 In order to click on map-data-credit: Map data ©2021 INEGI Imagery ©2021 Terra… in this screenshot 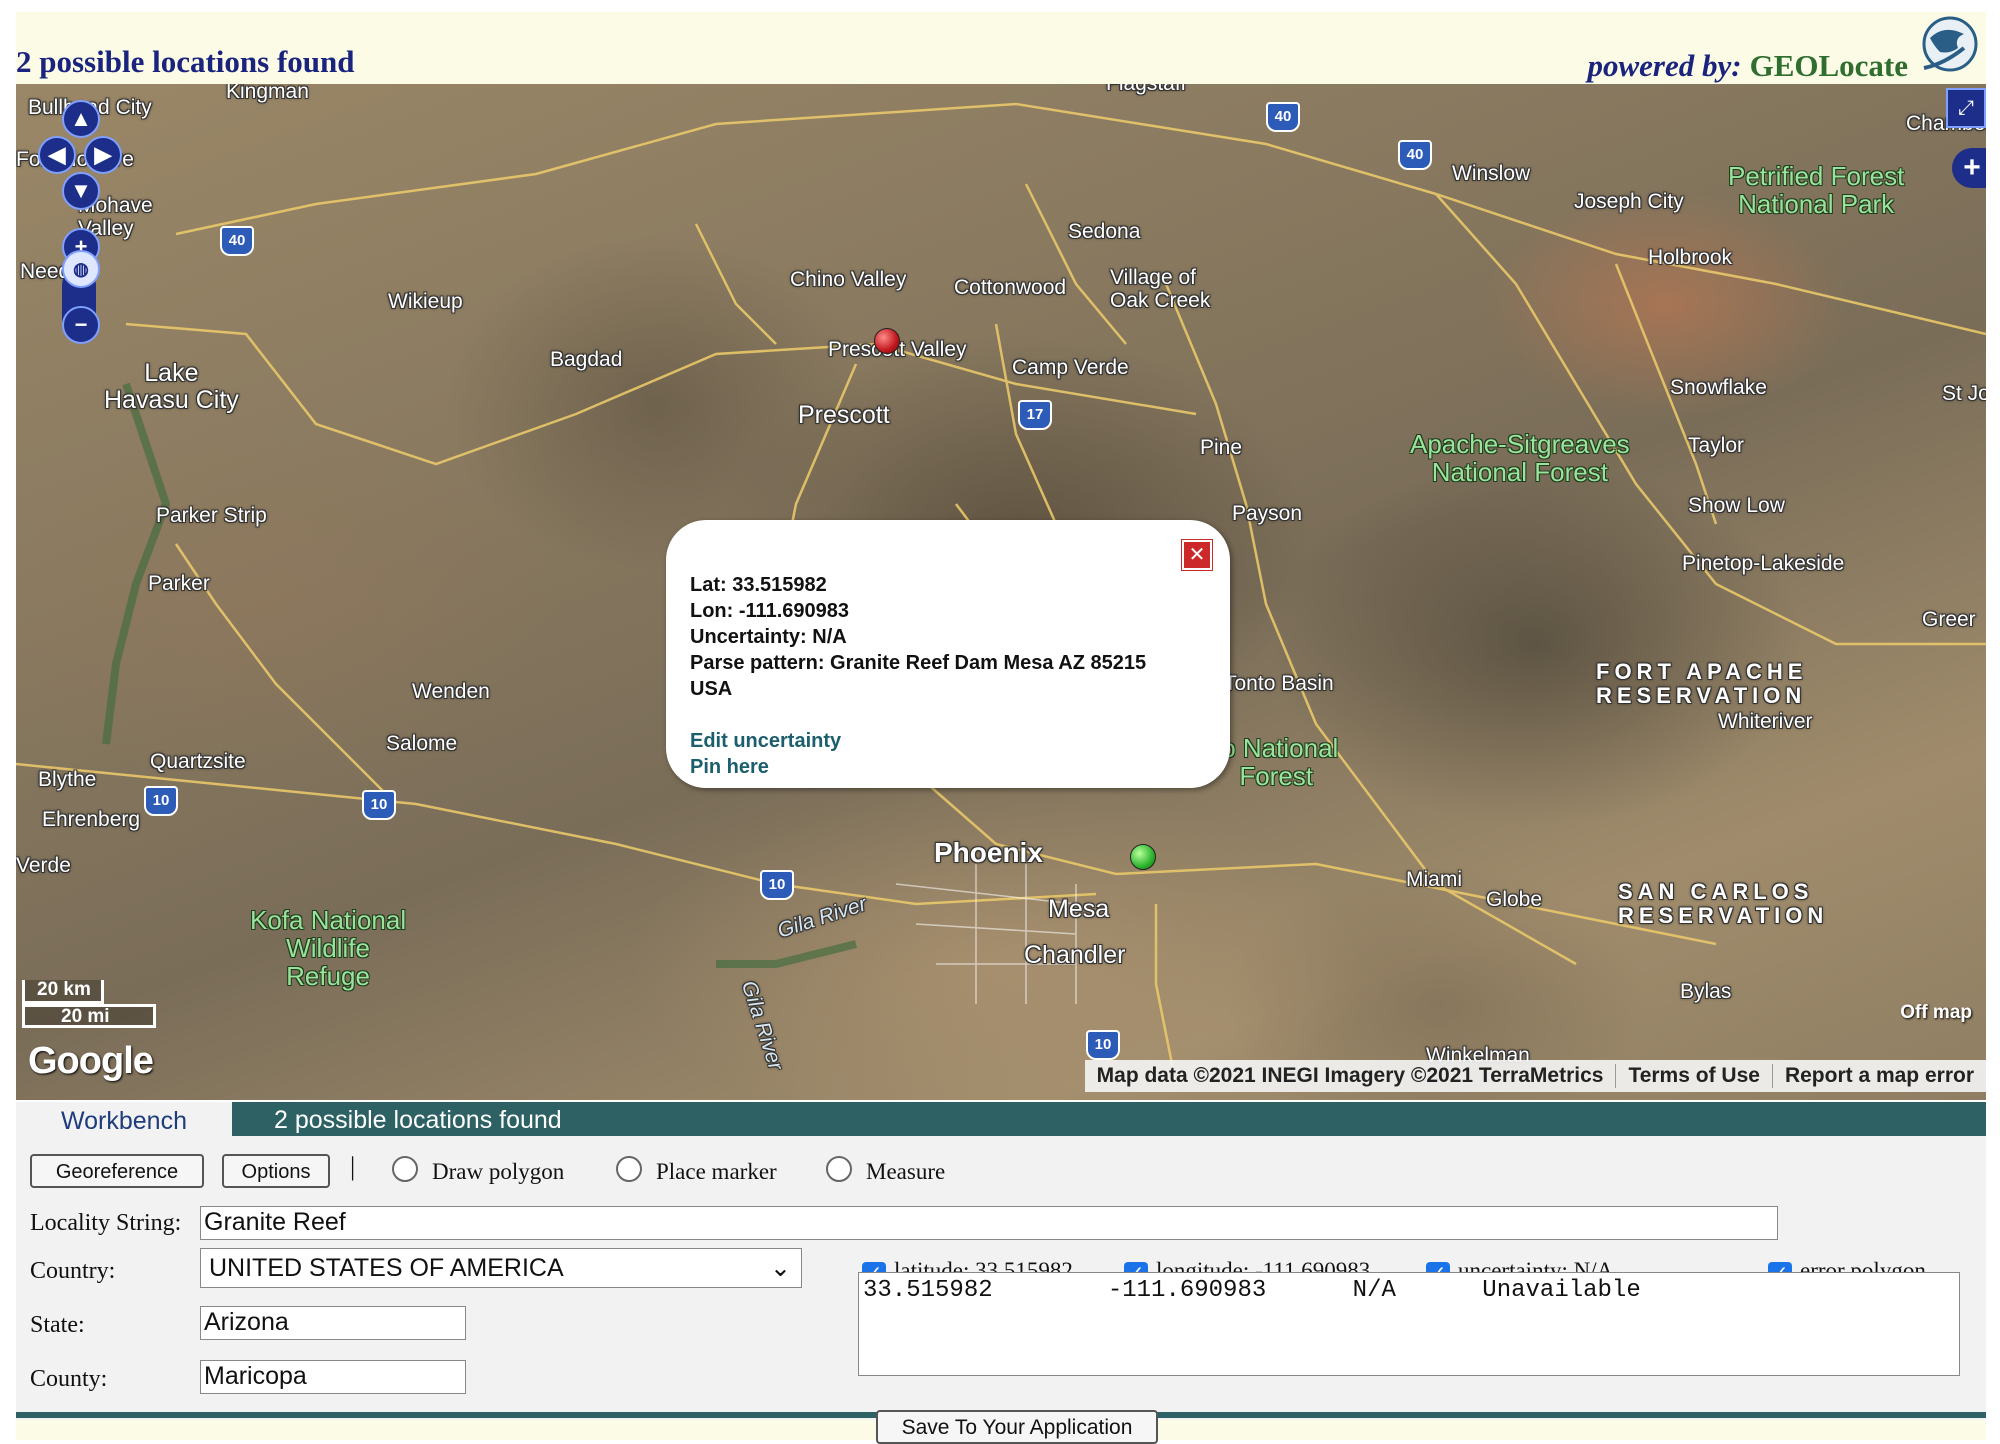, I will do `click(1351, 1076)`.